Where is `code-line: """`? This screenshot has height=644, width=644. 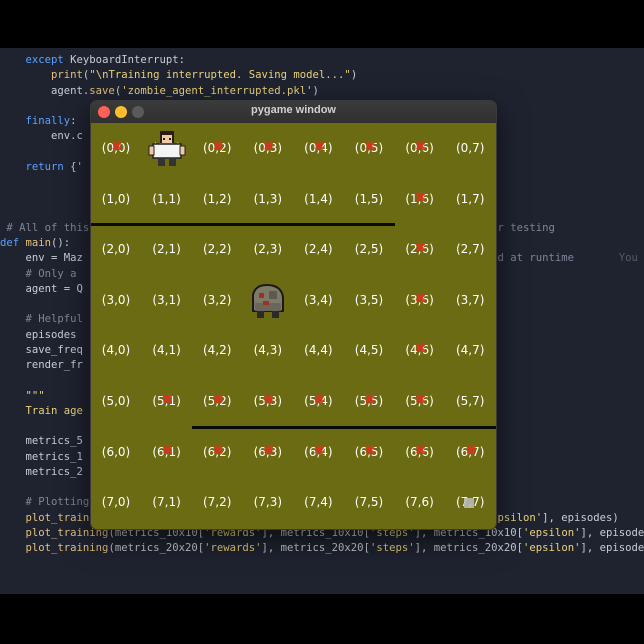 code-line: """ is located at coordinates (35, 395).